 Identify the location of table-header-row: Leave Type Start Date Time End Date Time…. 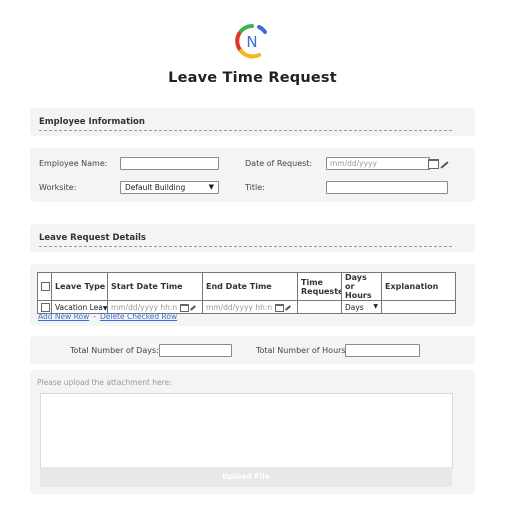
(246, 286).